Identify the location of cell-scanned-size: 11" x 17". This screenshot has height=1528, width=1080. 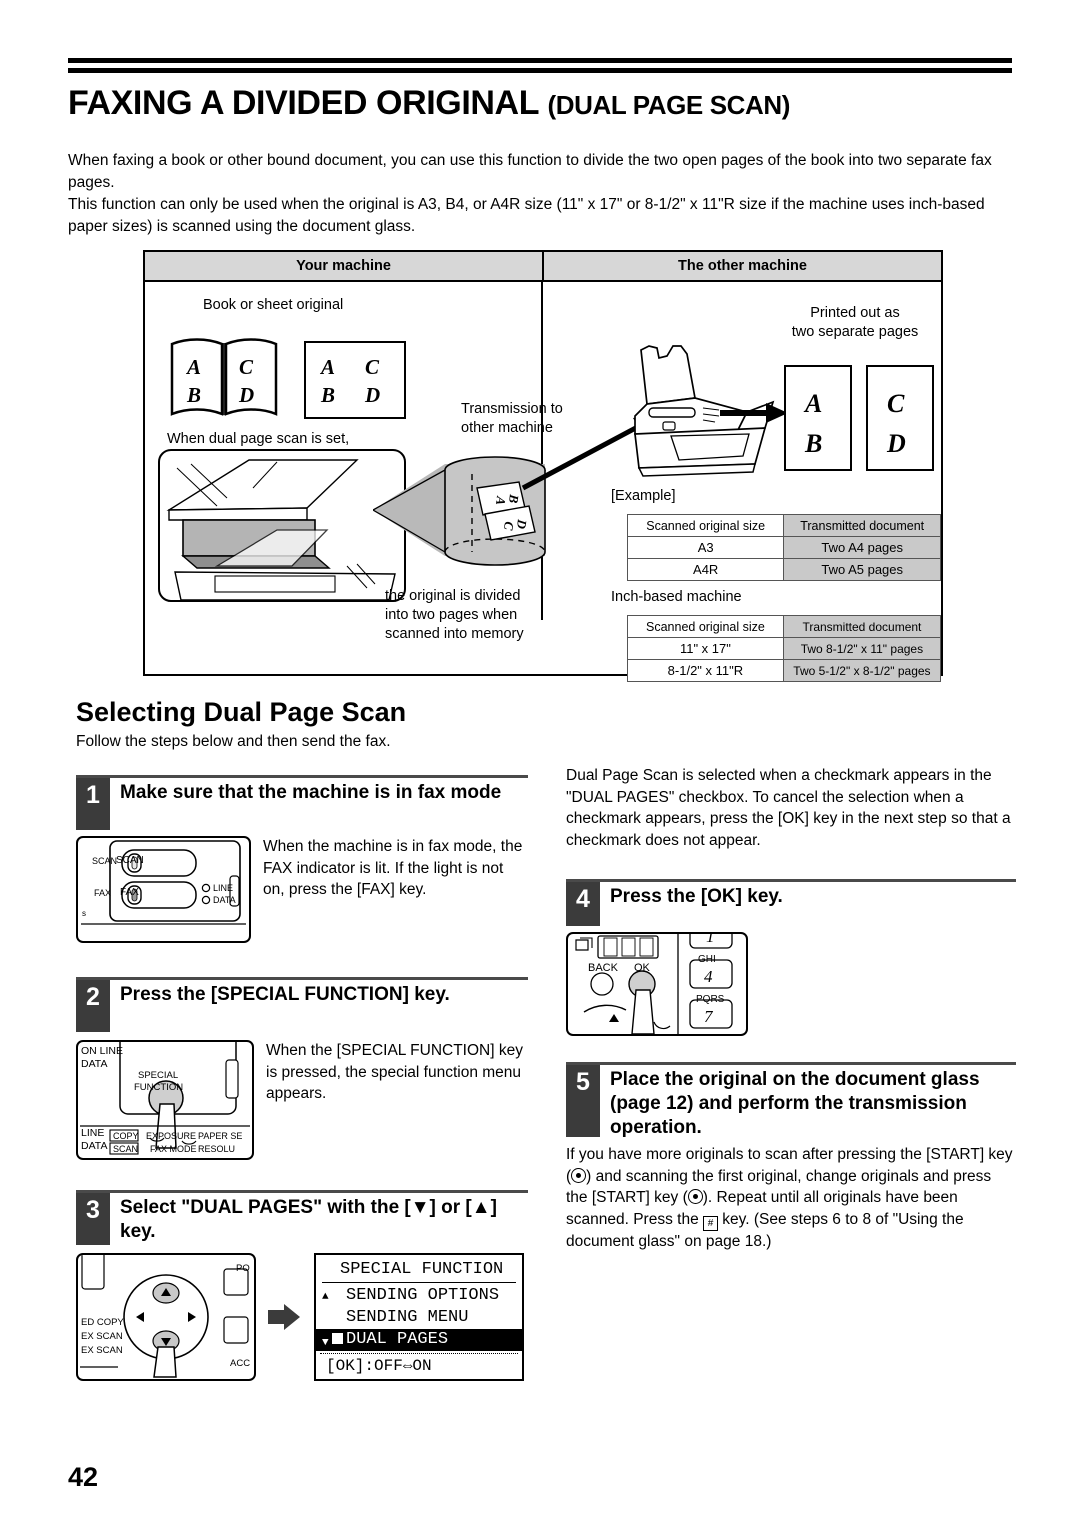
(705, 648).